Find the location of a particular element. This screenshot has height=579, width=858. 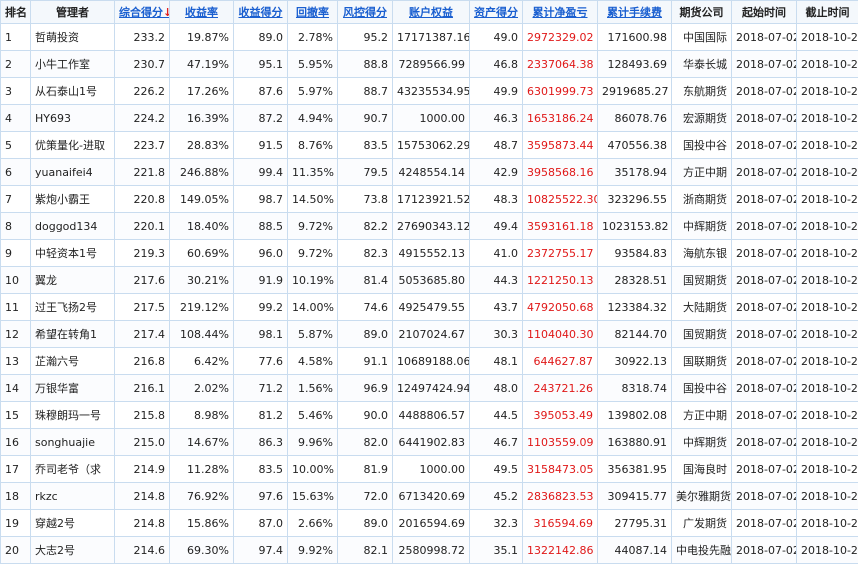

account-equity-cell: 17123921.52 is located at coordinates (431, 199).